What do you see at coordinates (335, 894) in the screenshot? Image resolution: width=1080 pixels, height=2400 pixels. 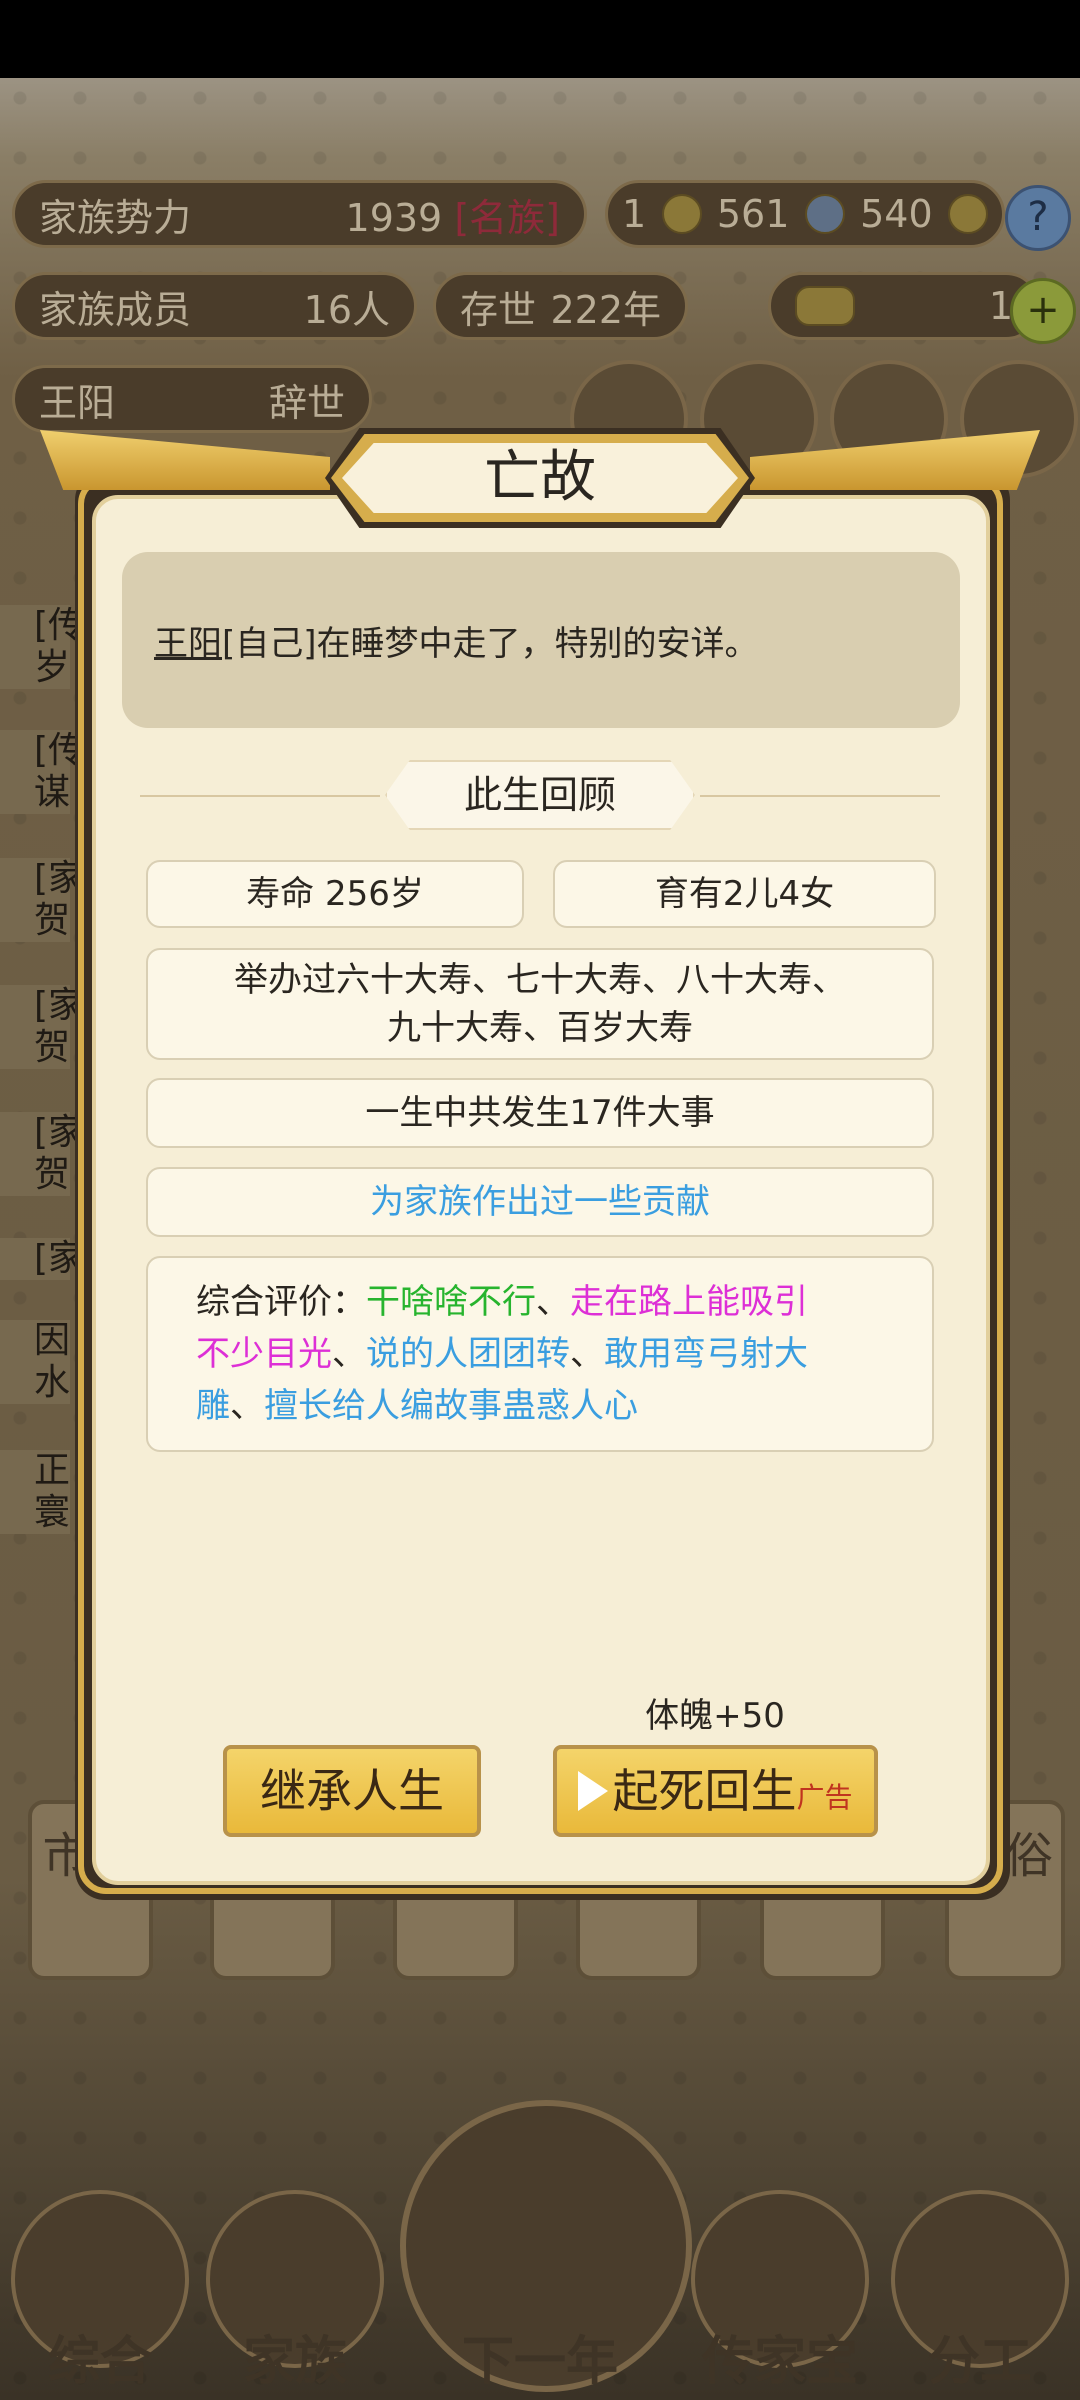 I see `lifespan-box: 寿命 256岁` at bounding box center [335, 894].